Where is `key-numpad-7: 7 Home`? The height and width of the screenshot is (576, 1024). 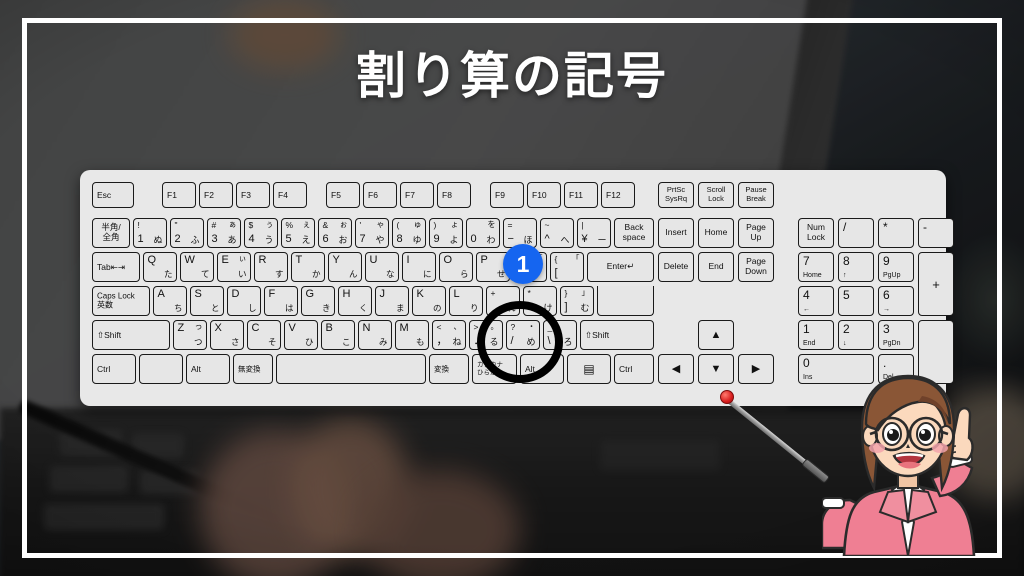
key-numpad-7: 7 Home is located at coordinates (816, 267).